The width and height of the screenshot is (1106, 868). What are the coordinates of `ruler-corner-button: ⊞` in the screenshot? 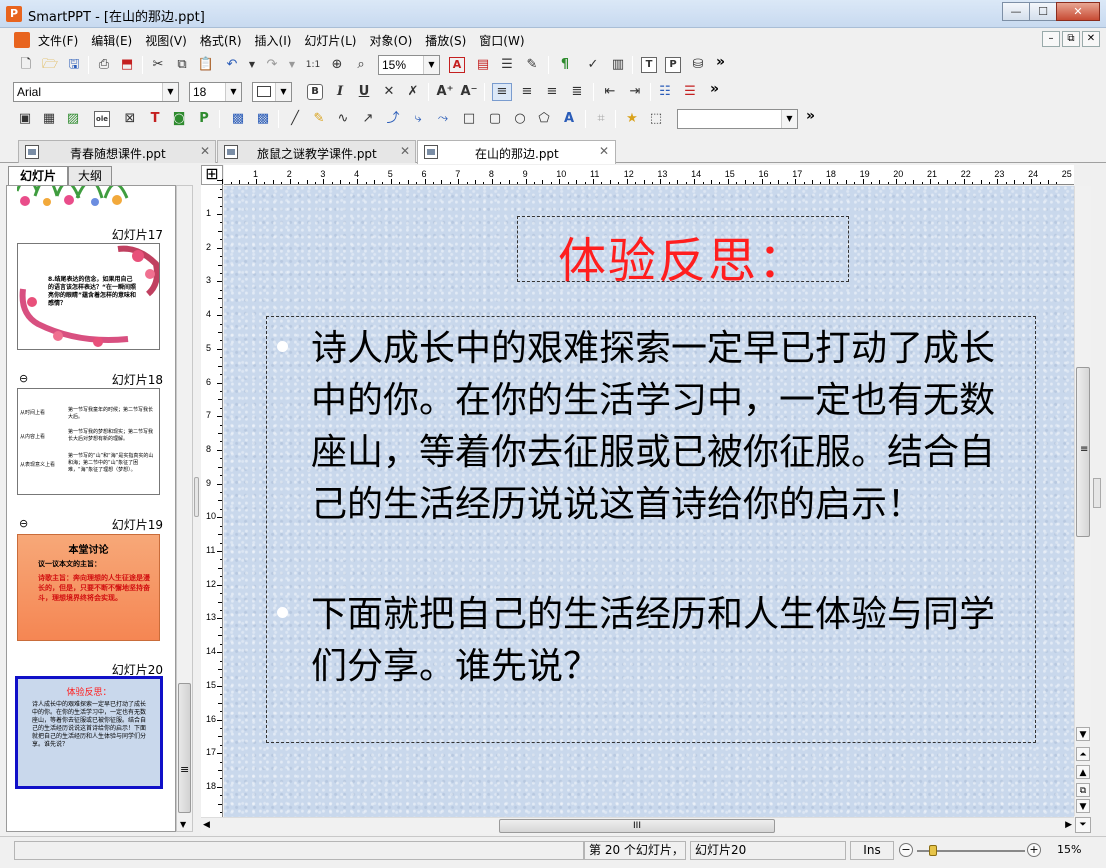 It's located at (212, 175).